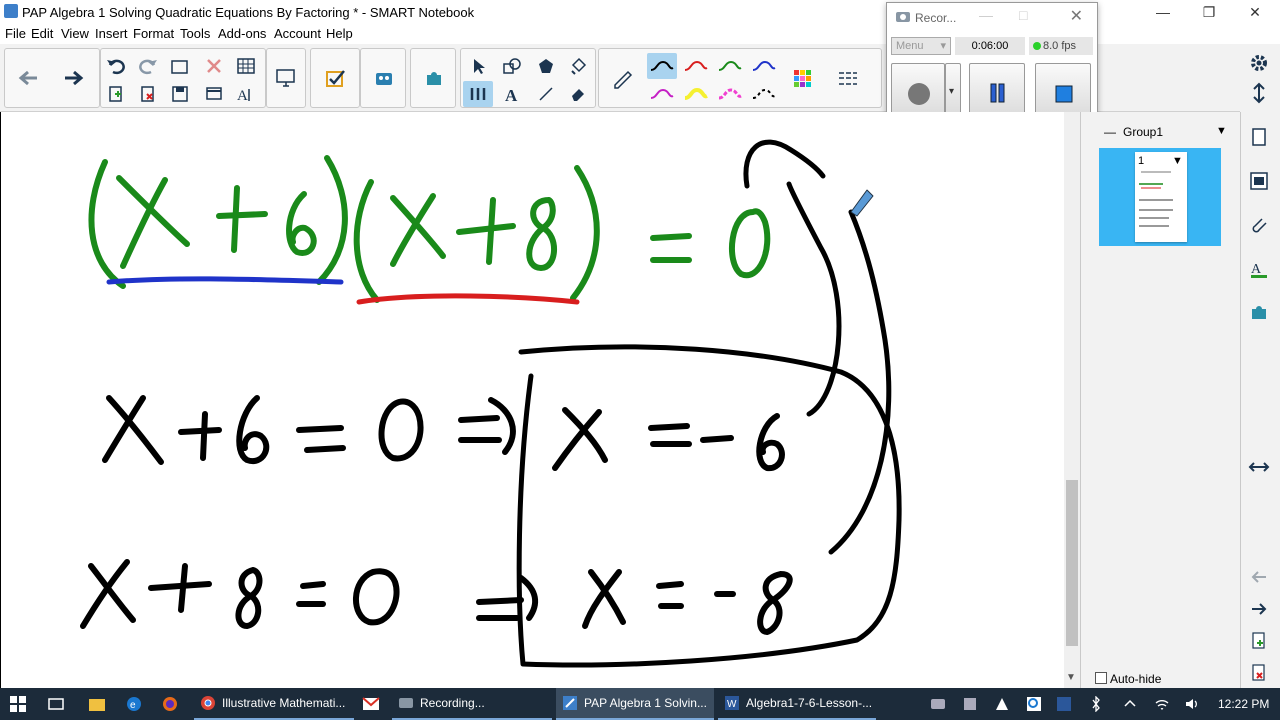  What do you see at coordinates (1110, 132) in the screenshot?
I see `collapse-group-icon: —` at bounding box center [1110, 132].